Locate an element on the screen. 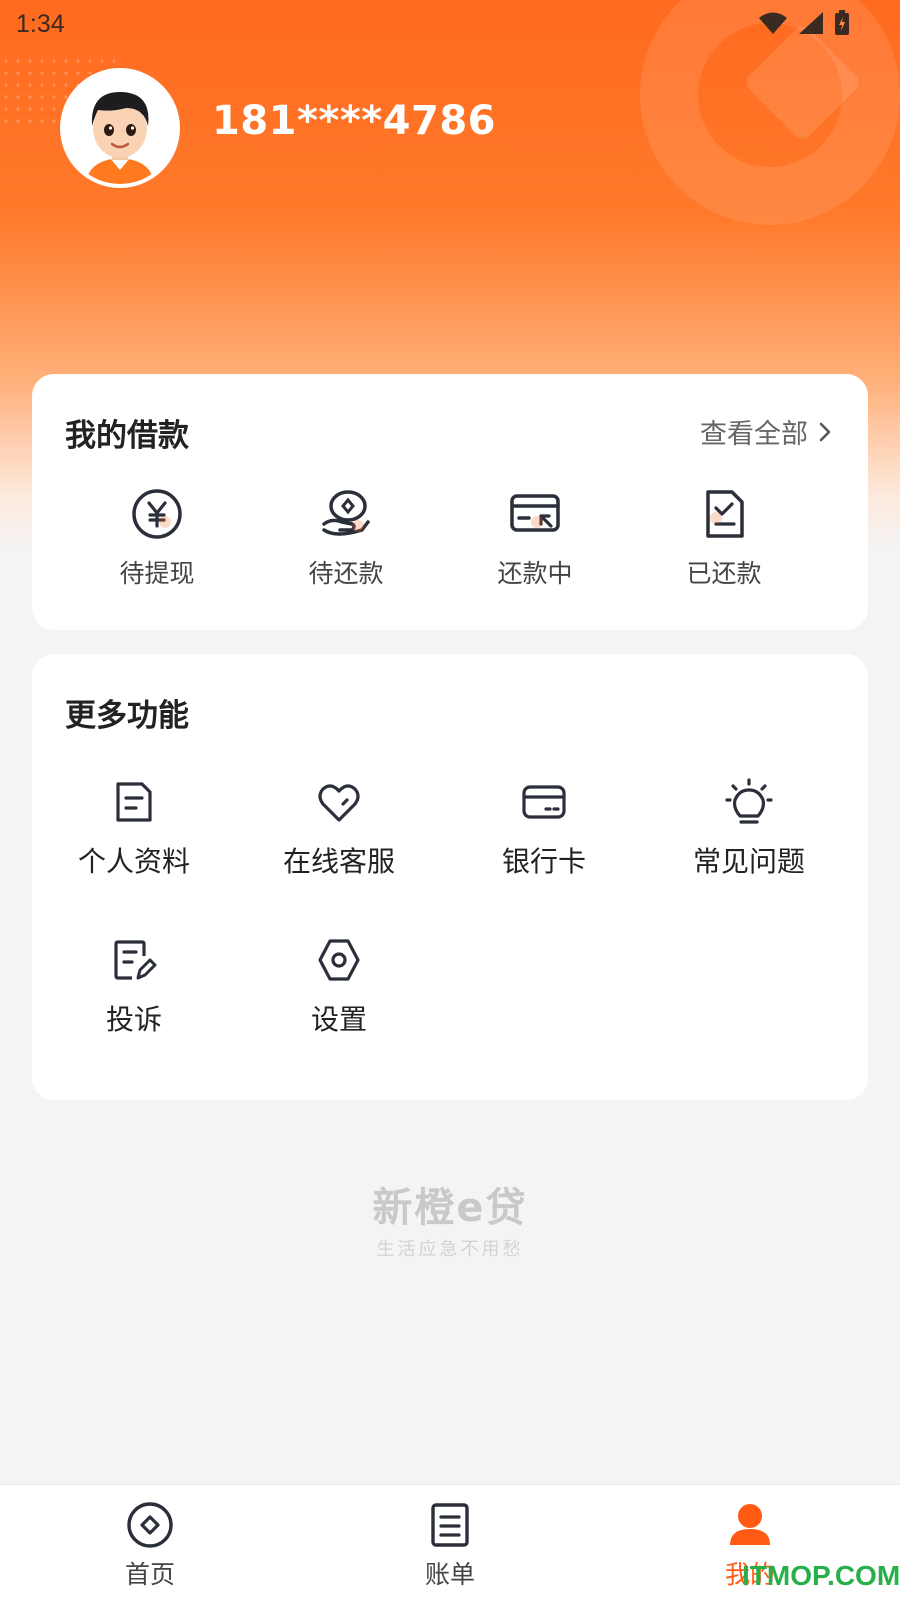 The image size is (900, 1600). heart-service-icon is located at coordinates (339, 803).